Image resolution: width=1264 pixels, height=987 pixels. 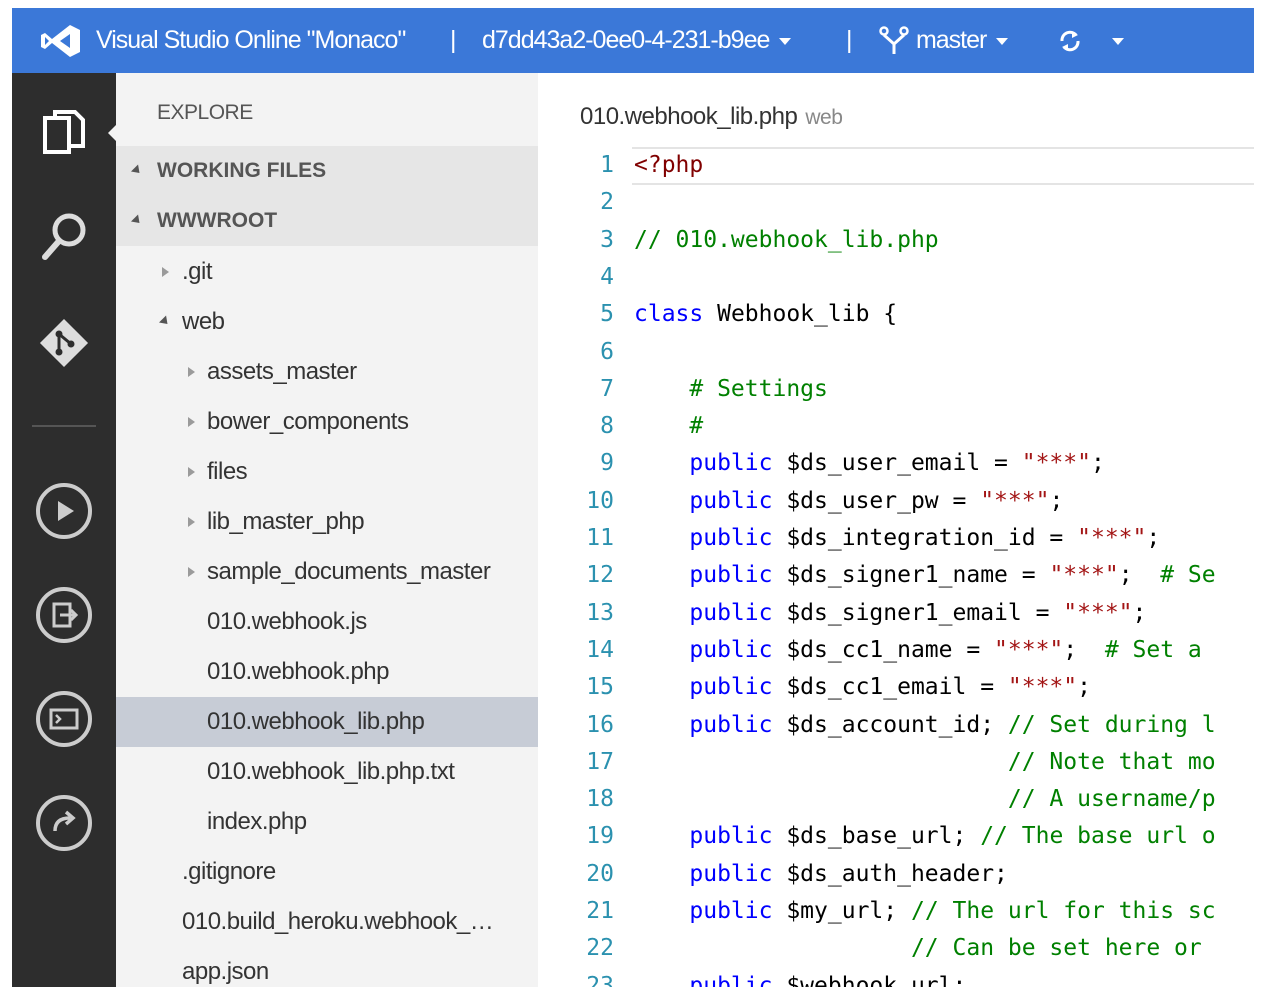 What do you see at coordinates (64, 615) in the screenshot?
I see `output-button` at bounding box center [64, 615].